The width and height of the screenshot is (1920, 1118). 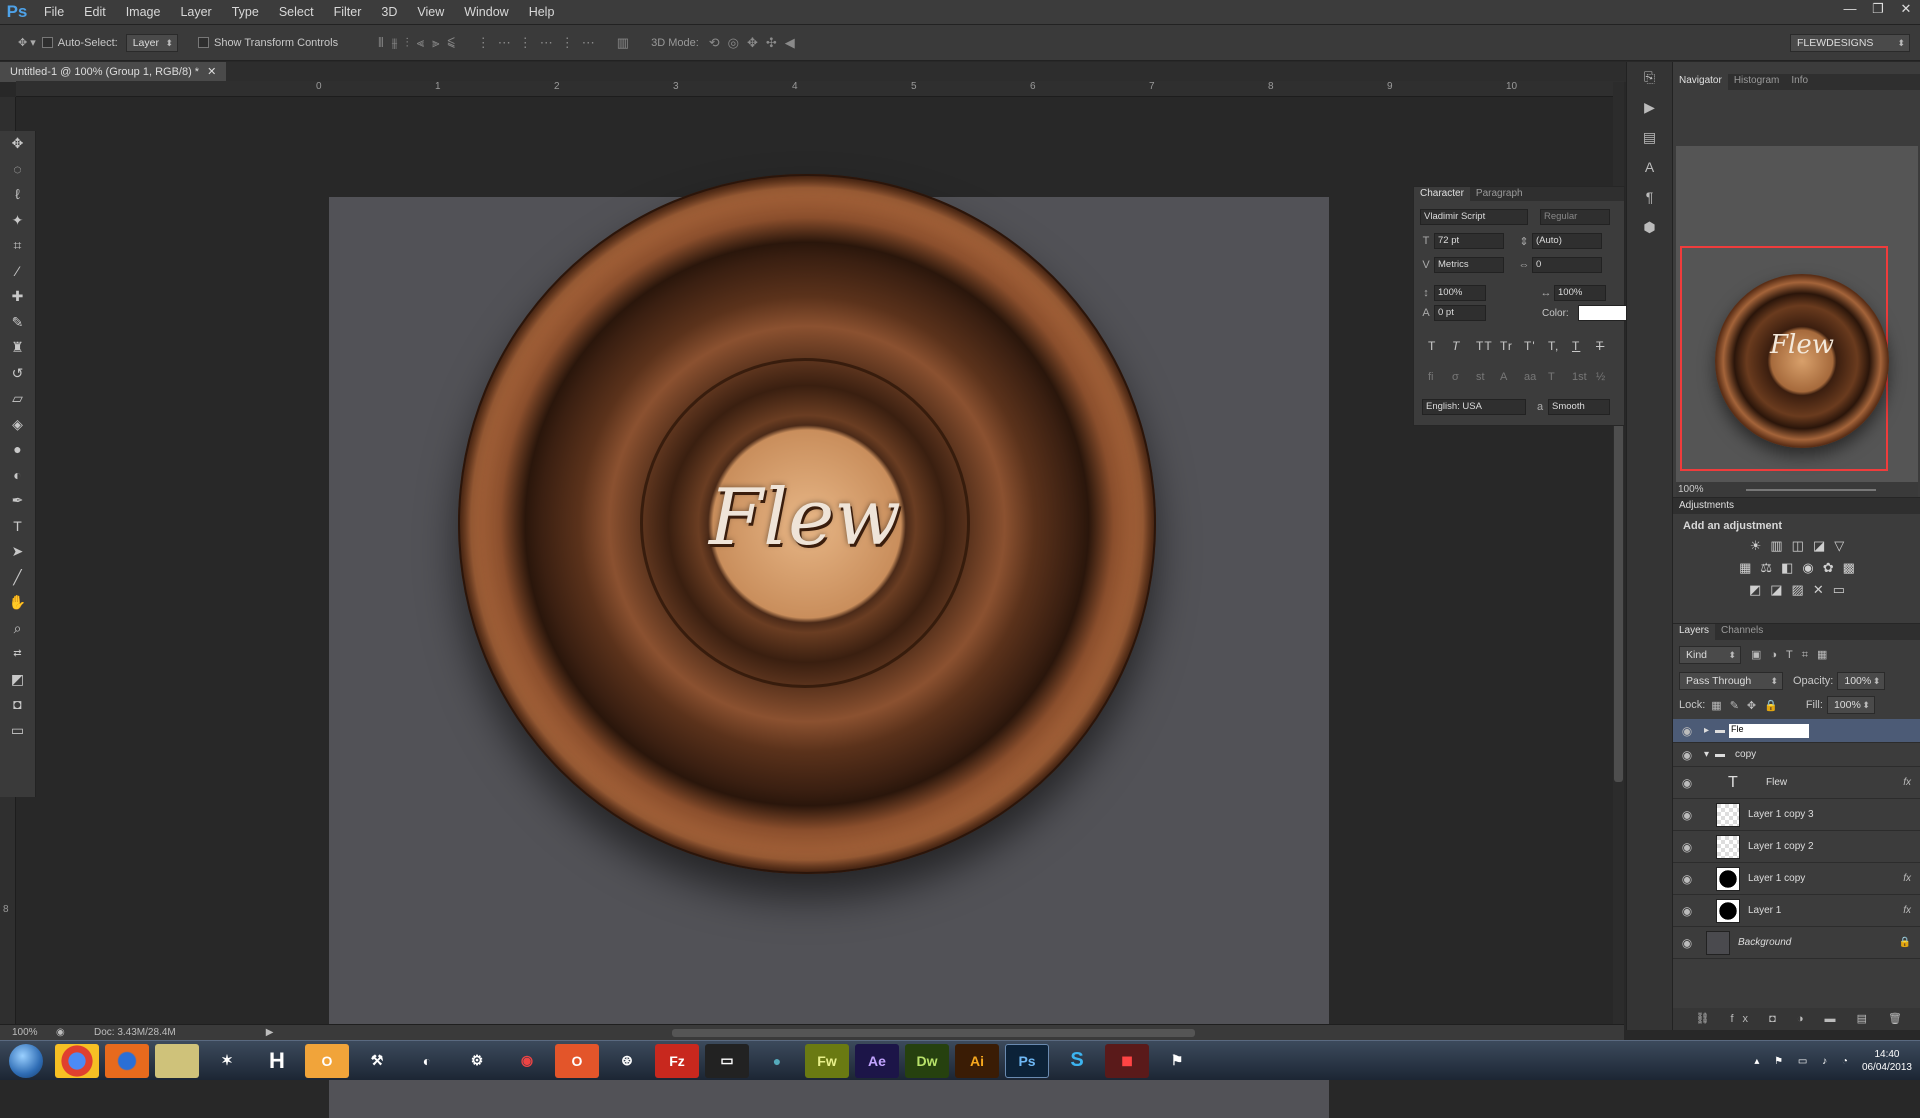 I want to click on paint-bucket-icon: ◈, so click(x=17, y=425).